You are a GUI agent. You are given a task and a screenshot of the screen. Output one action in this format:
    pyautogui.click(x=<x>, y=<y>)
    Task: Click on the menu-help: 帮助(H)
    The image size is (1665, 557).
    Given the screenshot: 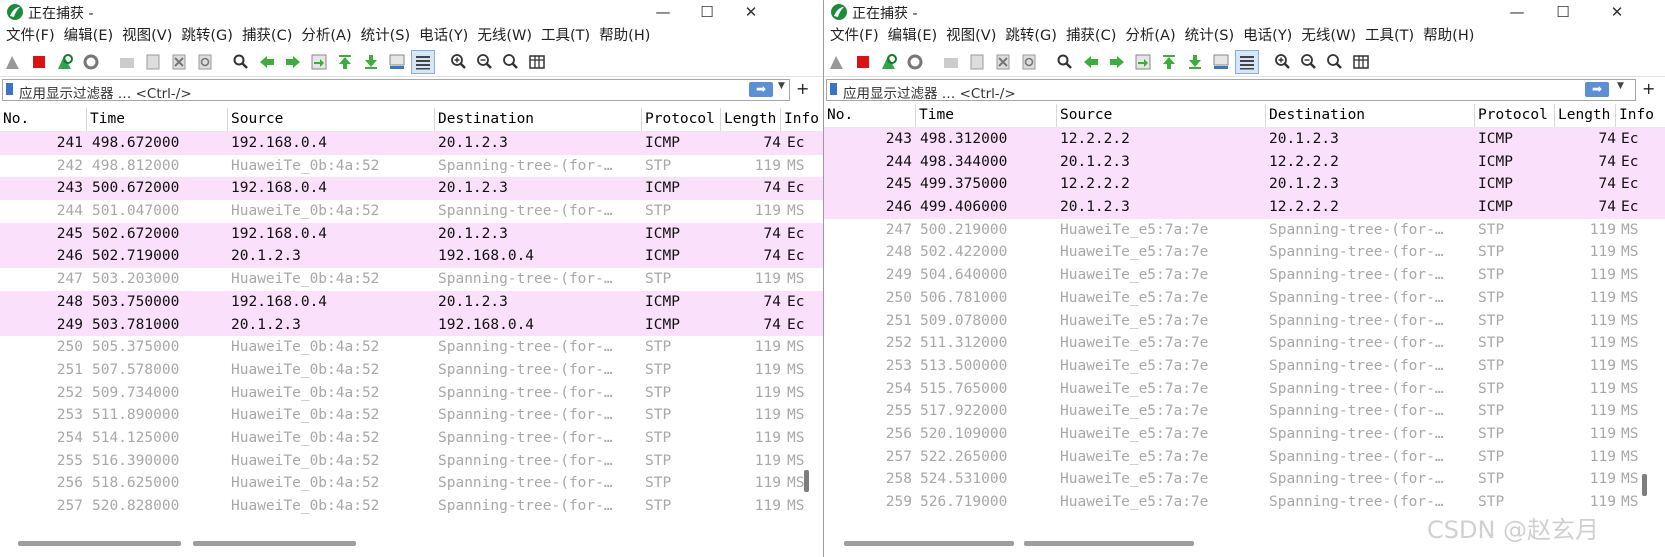 What is the action you would take?
    pyautogui.click(x=1451, y=36)
    